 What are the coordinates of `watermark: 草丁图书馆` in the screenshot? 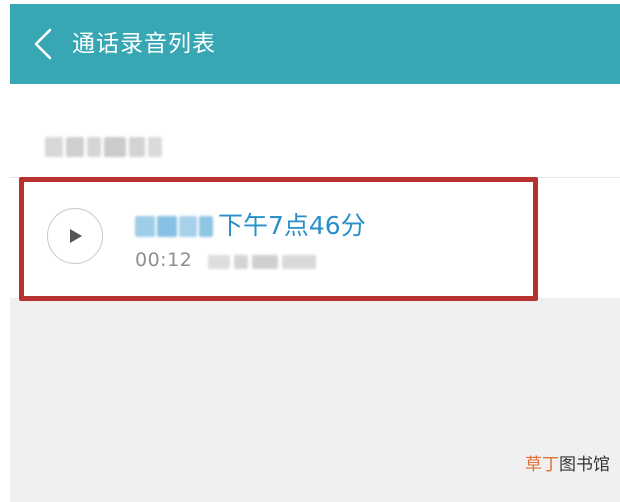 It's located at (567, 465).